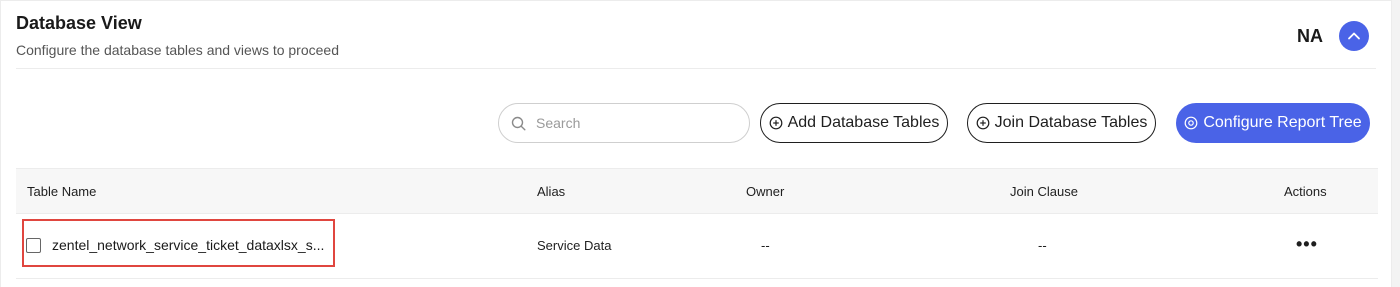 This screenshot has width=1400, height=287. I want to click on join-clause-cell: --, so click(1042, 245).